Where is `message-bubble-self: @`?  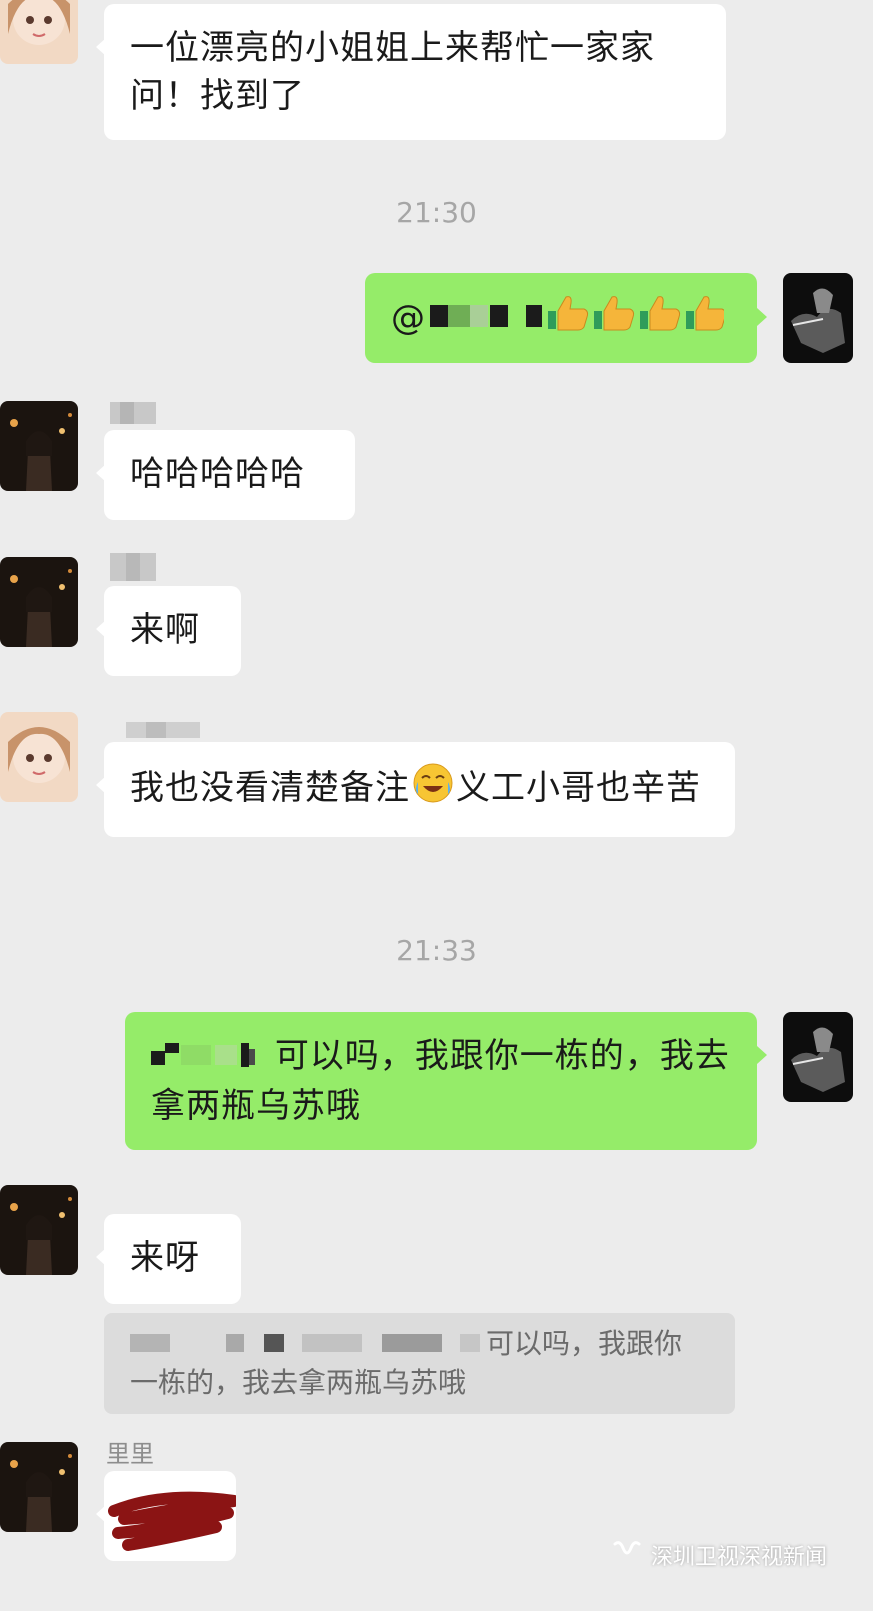 message-bubble-self: @ is located at coordinates (561, 318).